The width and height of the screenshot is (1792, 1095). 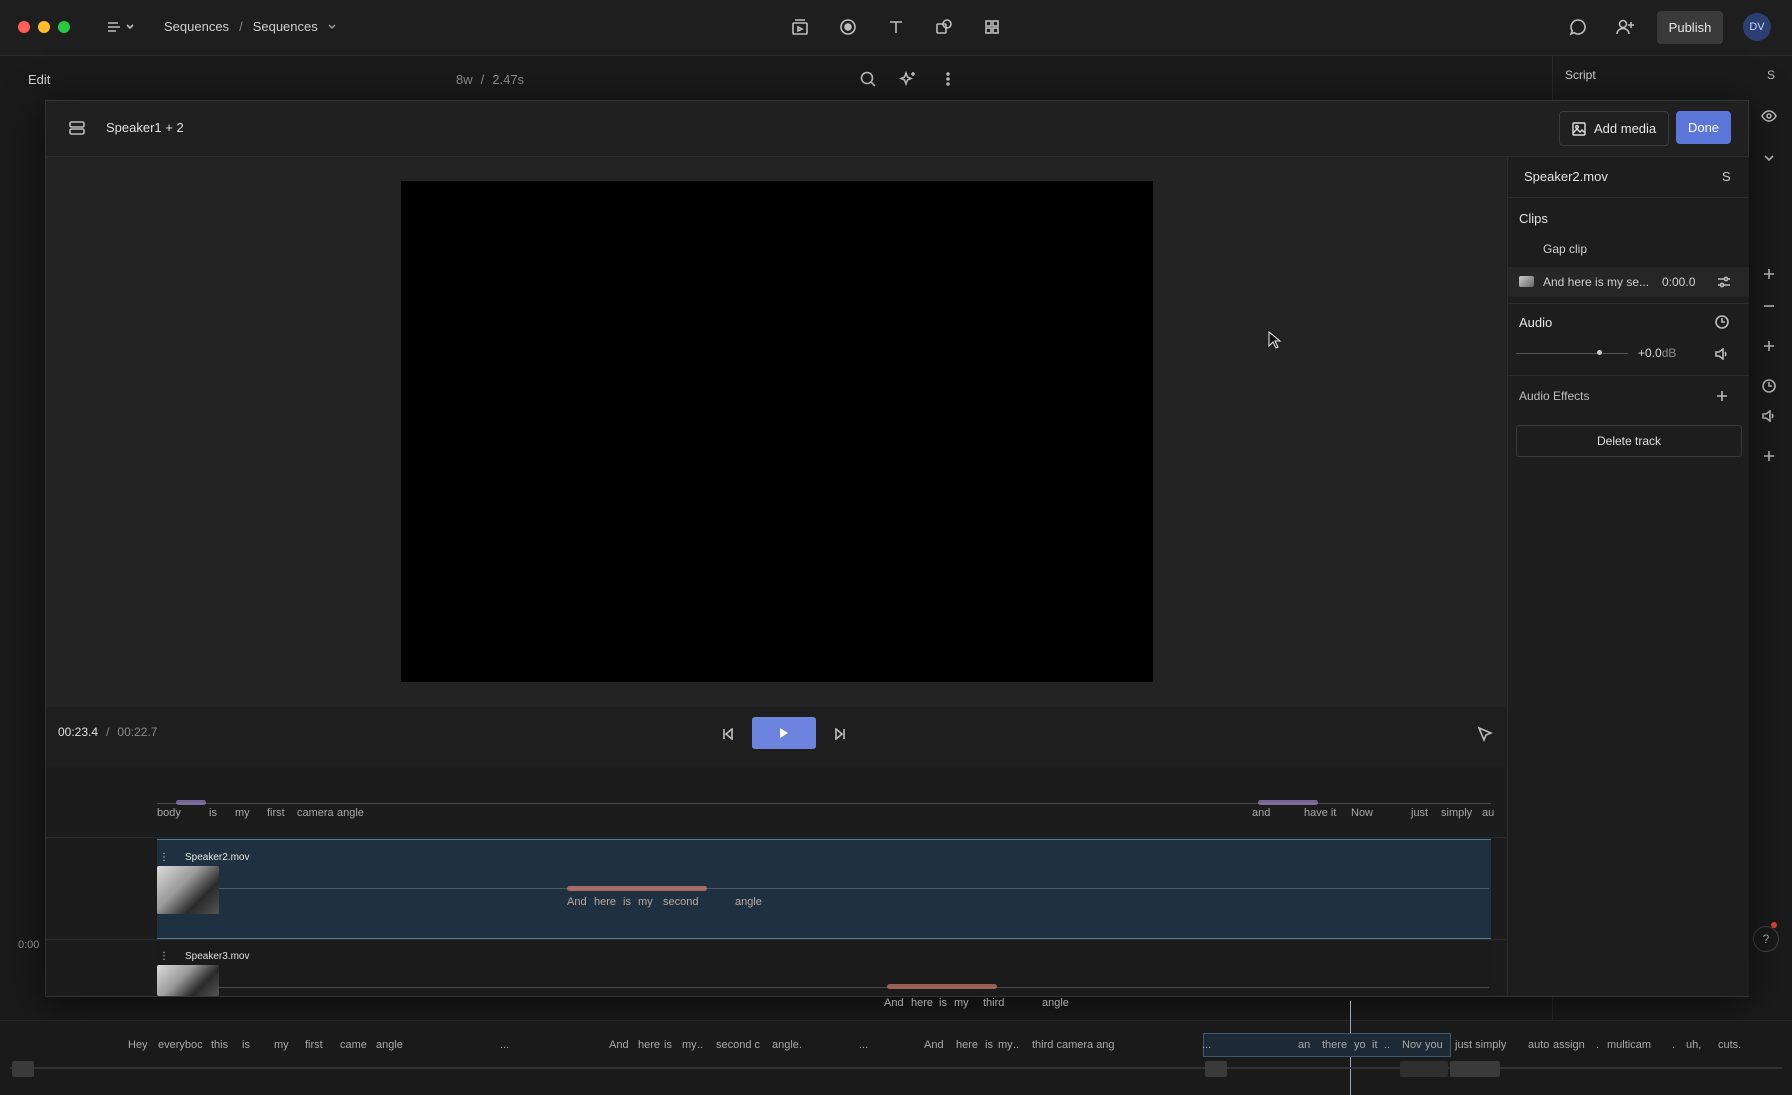 I want to click on clip-list-item: Gap clip, so click(x=1628, y=249).